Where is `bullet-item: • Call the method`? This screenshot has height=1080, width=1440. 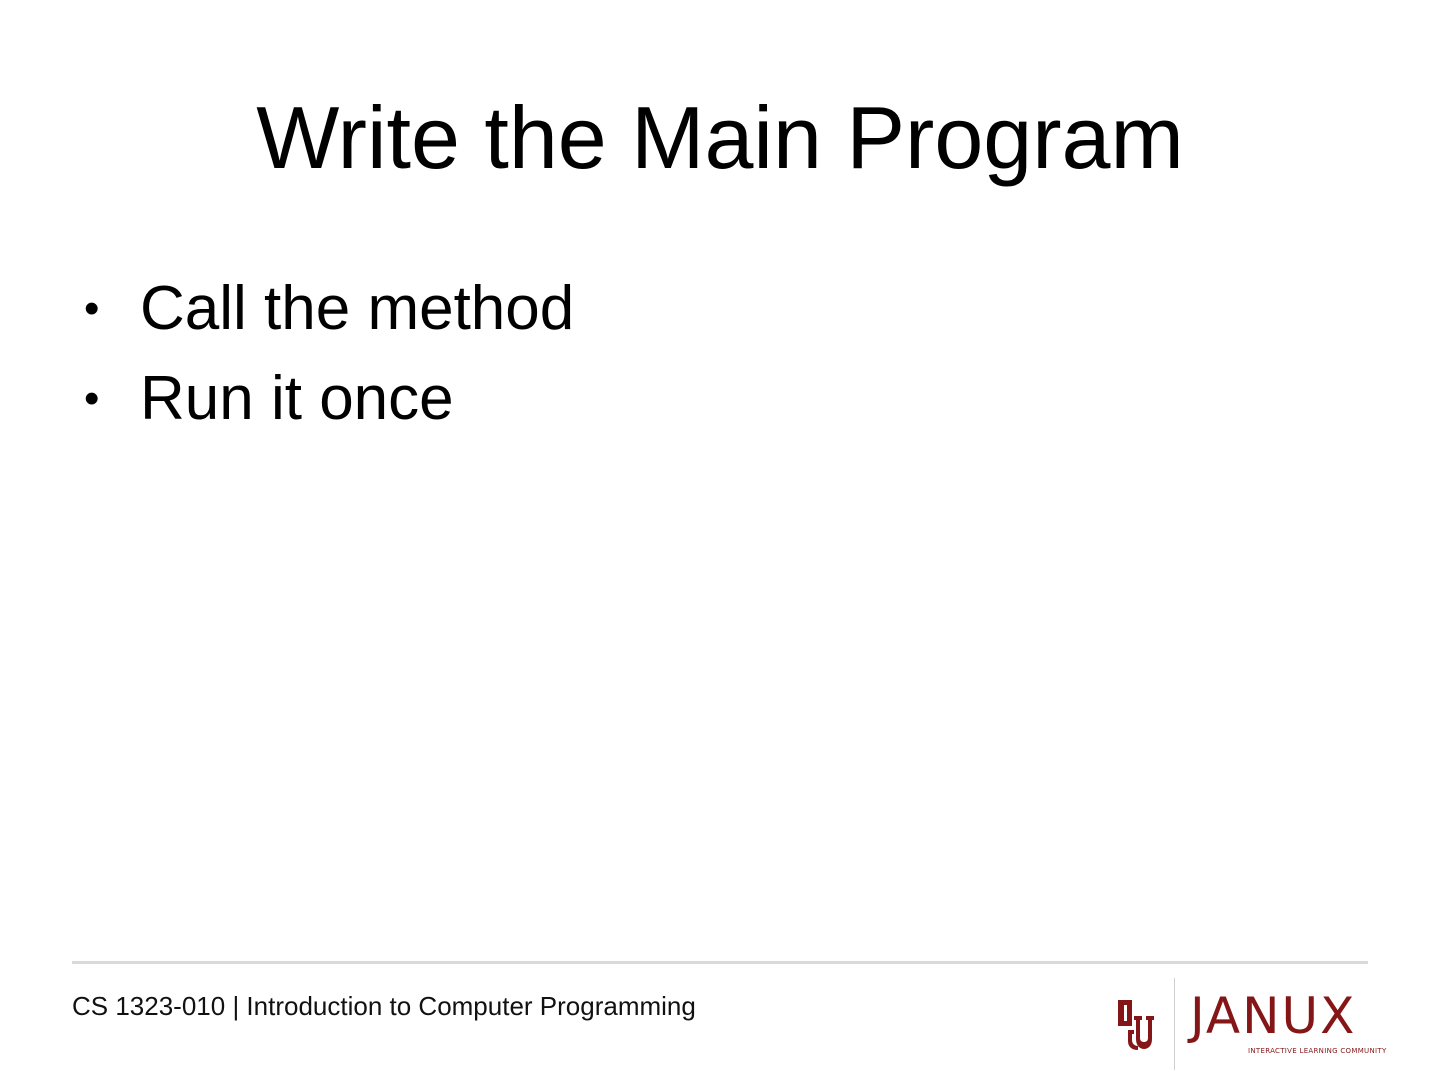
bullet-item: • Call the method is located at coordinates (329, 309).